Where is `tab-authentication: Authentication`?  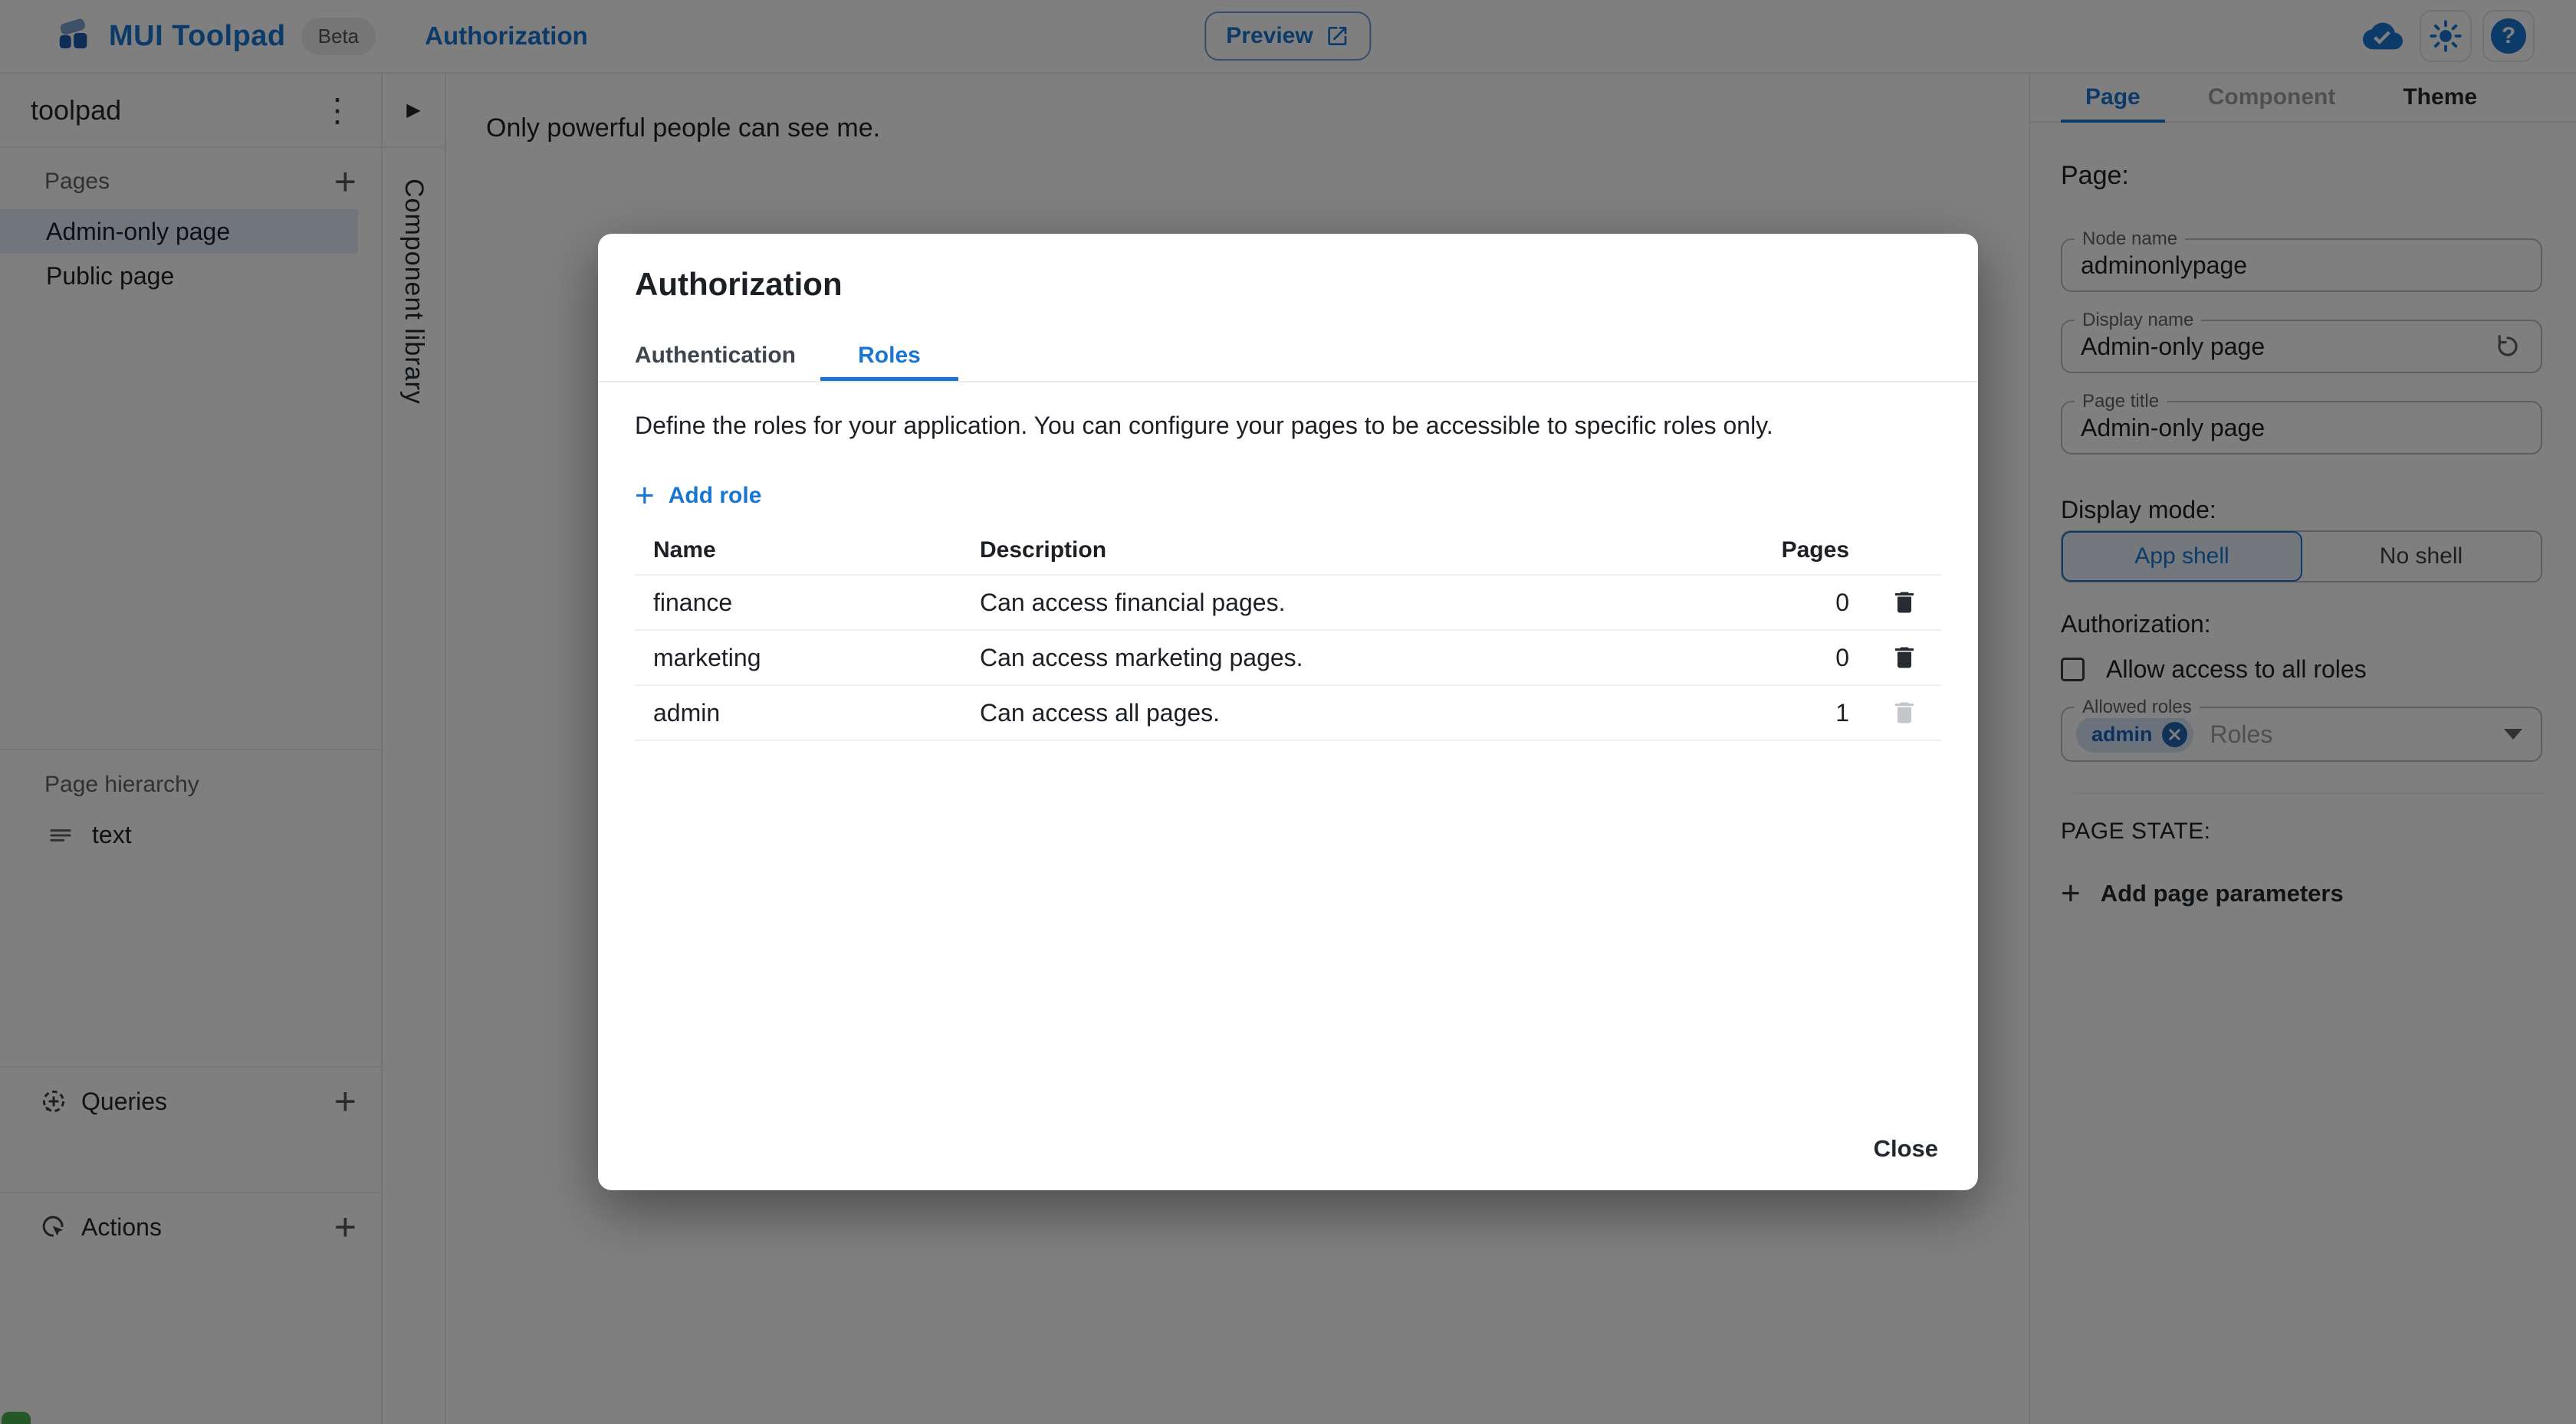 tab-authentication: Authentication is located at coordinates (715, 355).